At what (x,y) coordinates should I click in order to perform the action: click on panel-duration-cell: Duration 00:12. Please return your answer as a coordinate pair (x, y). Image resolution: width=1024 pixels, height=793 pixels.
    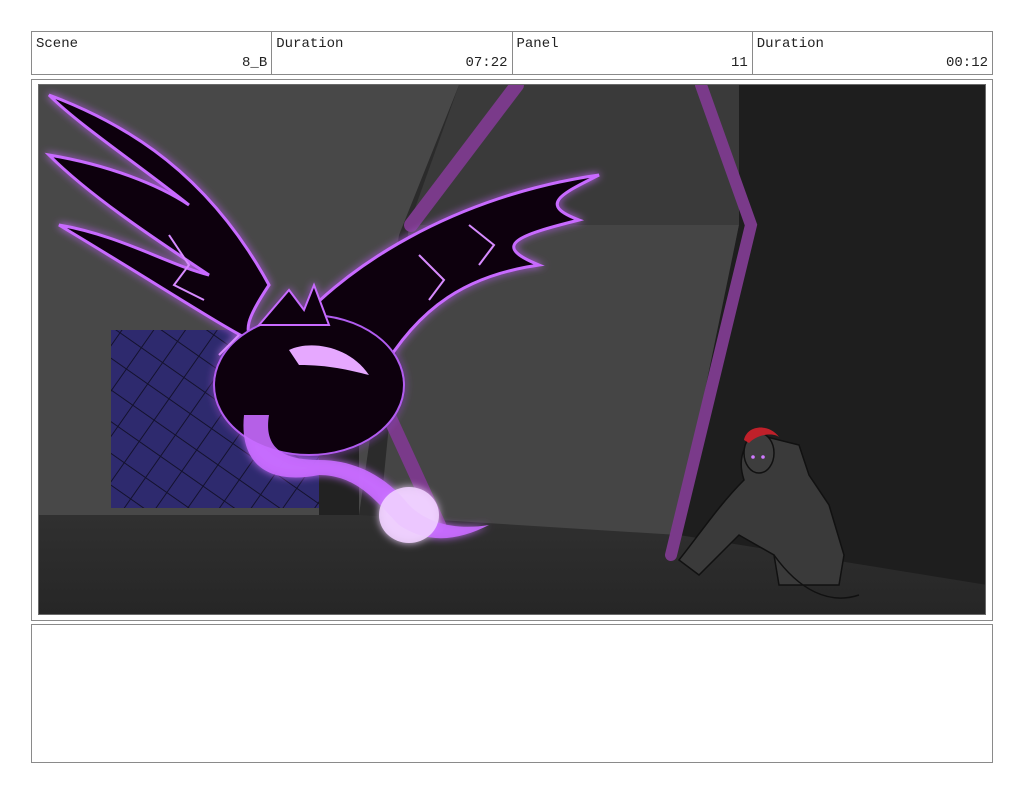
    Looking at the image, I should click on (872, 53).